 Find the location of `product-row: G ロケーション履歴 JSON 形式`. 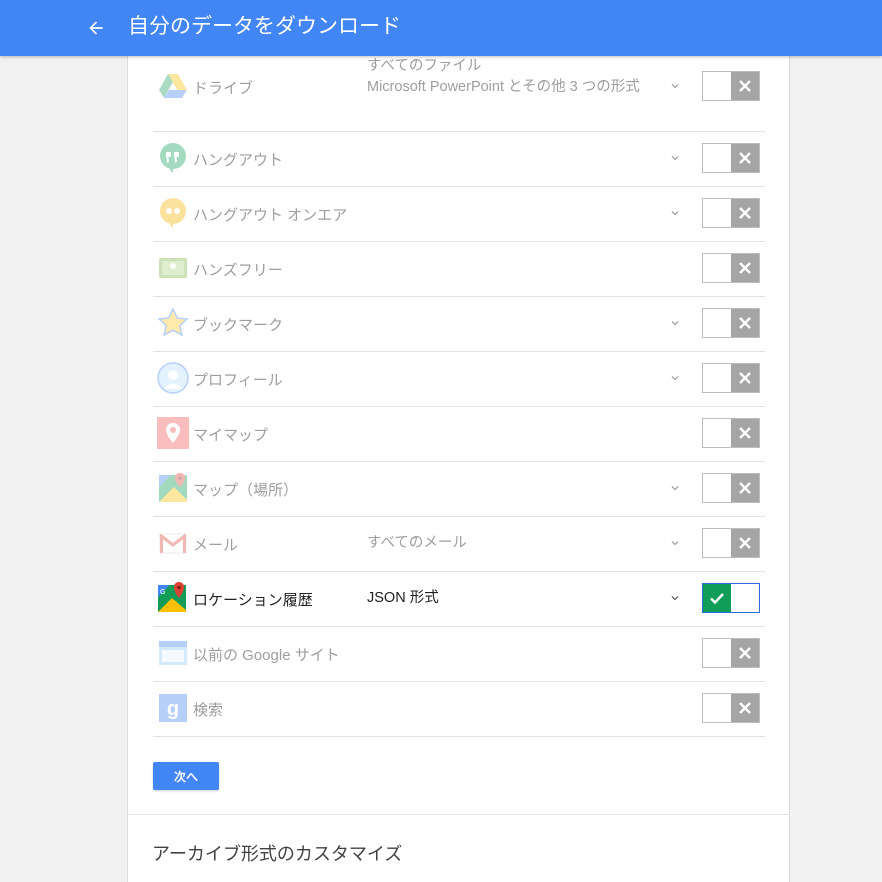

product-row: G ロケーション履歴 JSON 形式 is located at coordinates (459, 599).